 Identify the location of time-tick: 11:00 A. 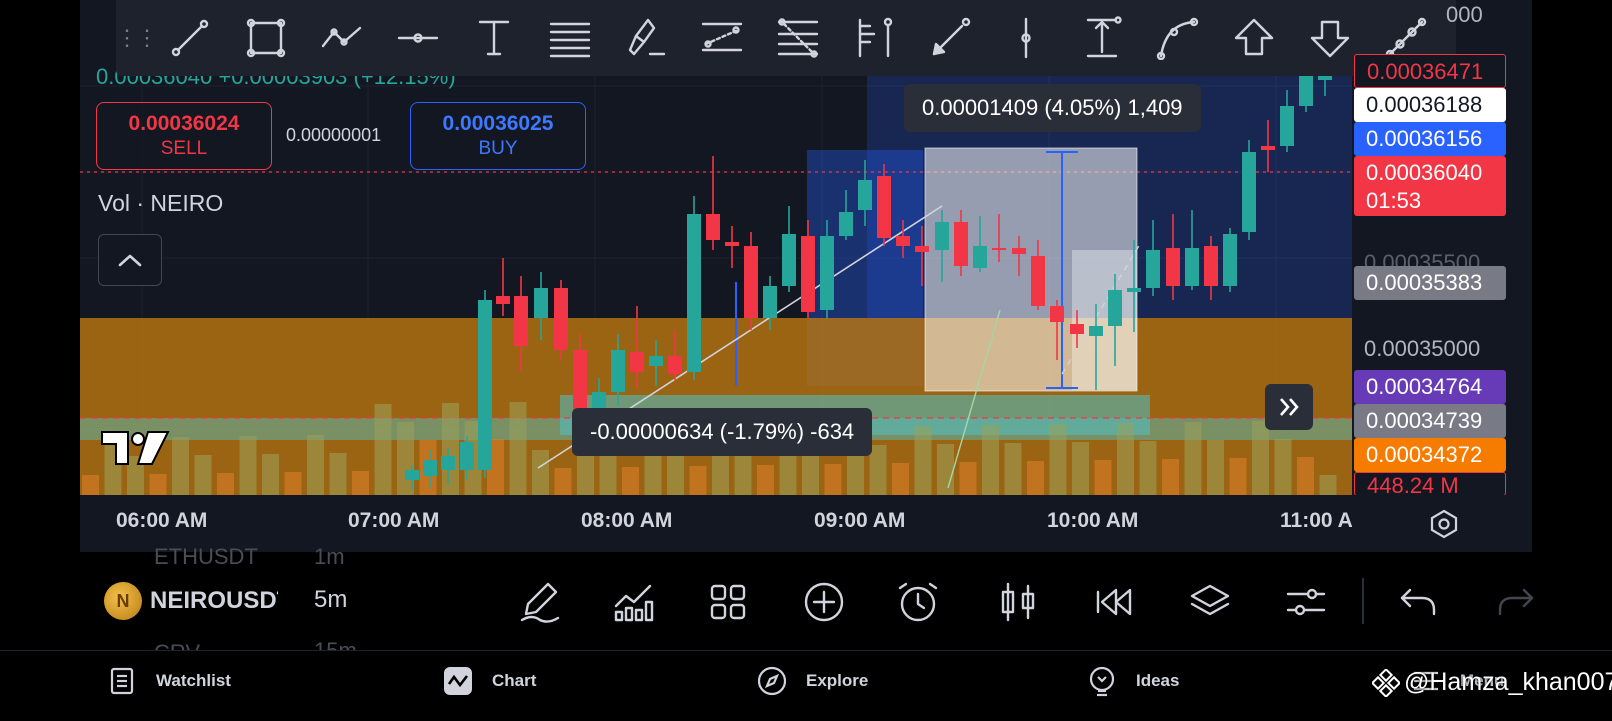
(1316, 520).